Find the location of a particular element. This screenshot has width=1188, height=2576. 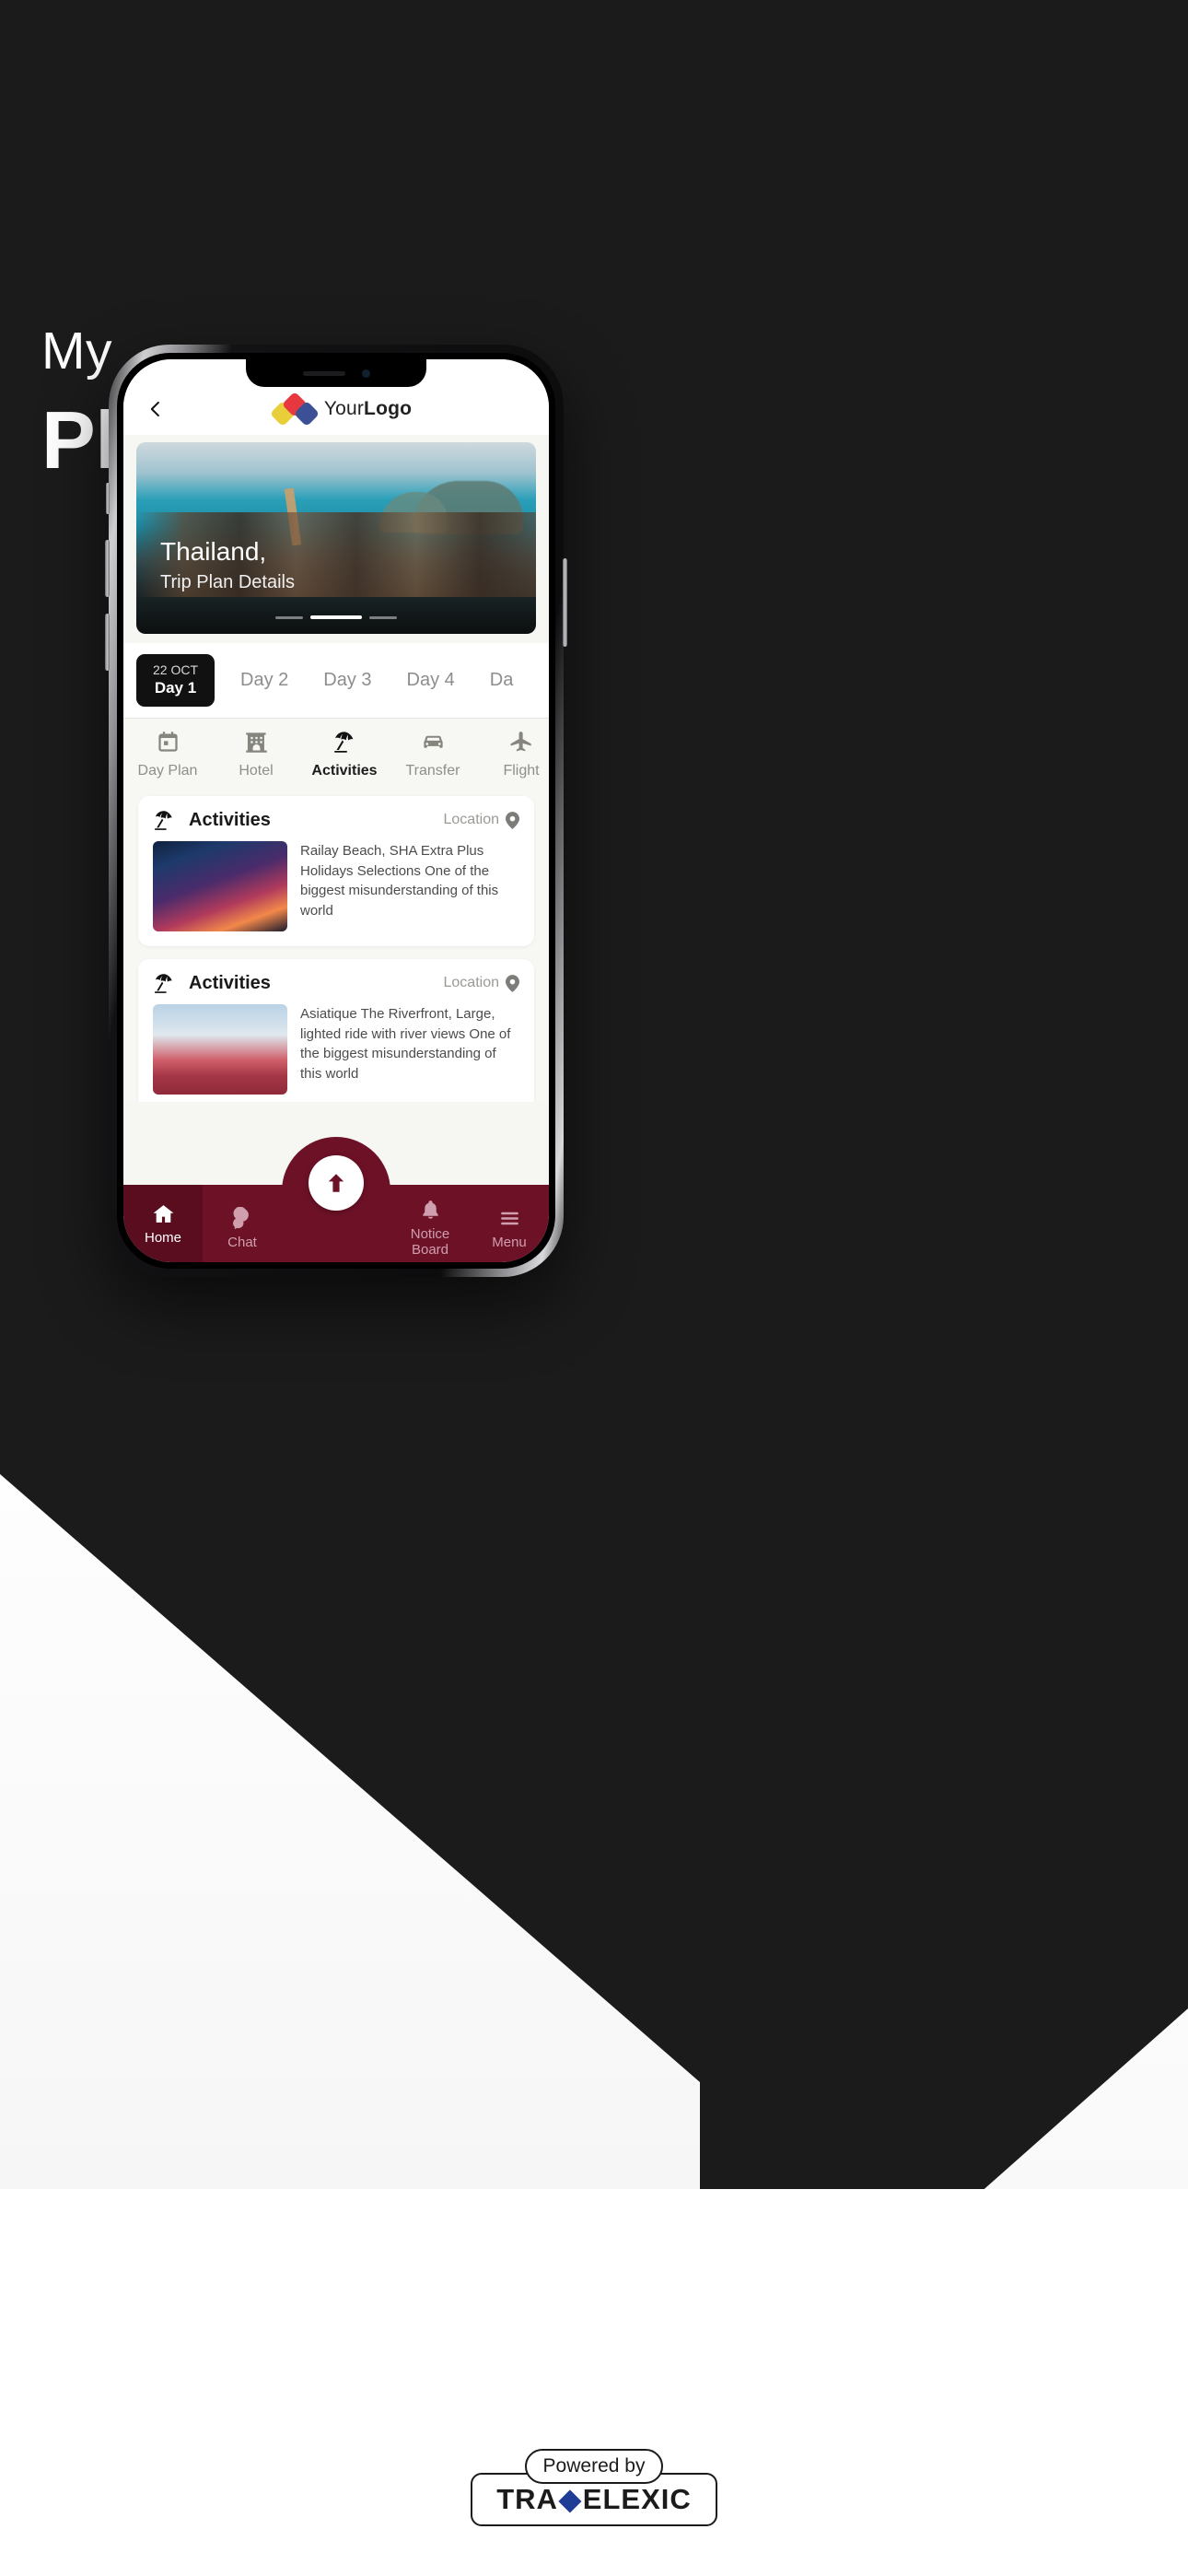

earpiece-speaker is located at coordinates (323, 373).